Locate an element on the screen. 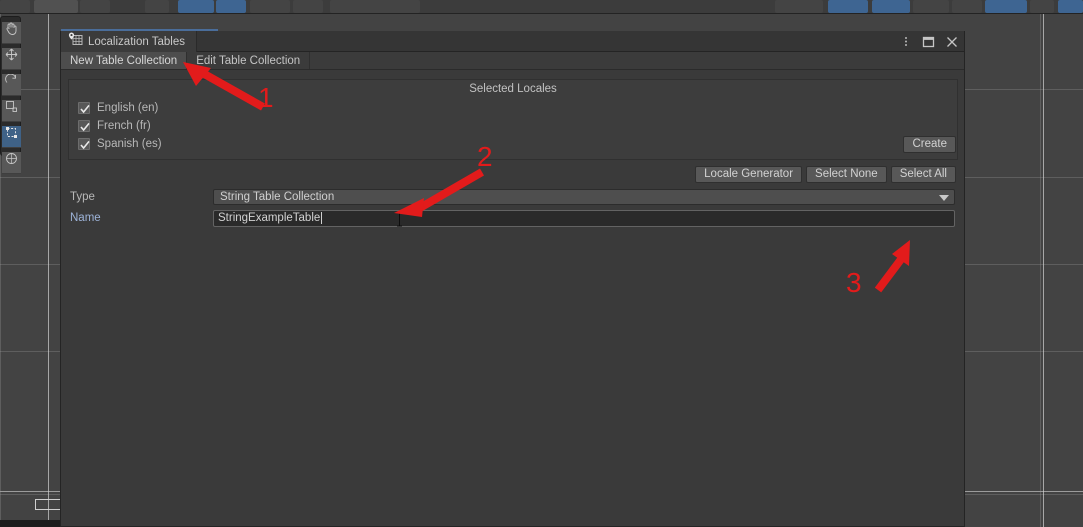  unity-main-toolbar is located at coordinates (541, 7).